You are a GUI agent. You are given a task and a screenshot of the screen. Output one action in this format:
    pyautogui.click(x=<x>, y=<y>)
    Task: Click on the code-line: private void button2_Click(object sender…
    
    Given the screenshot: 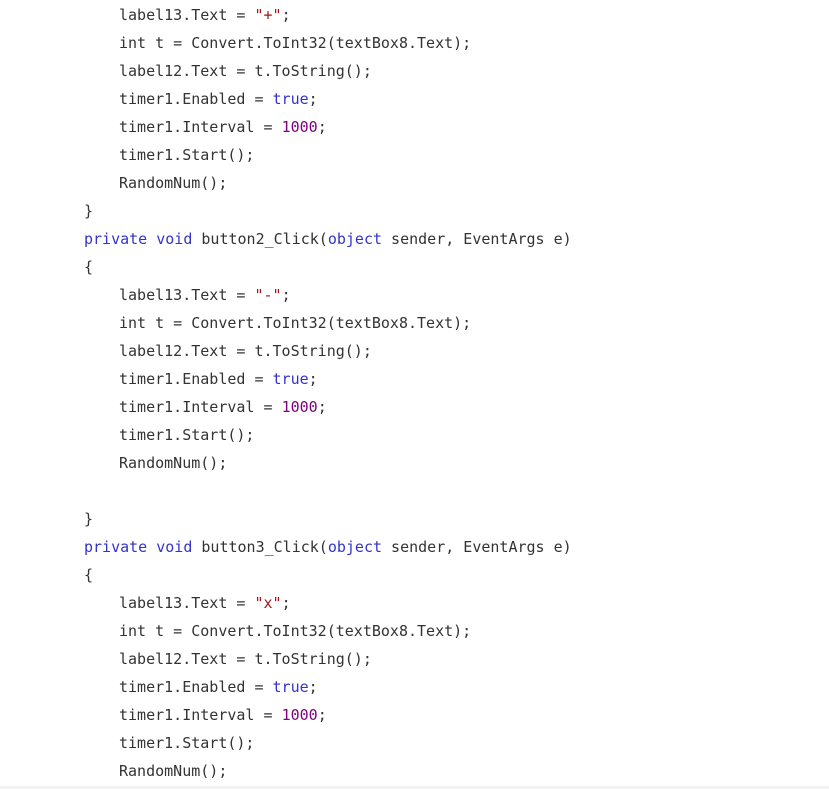 What is the action you would take?
    pyautogui.click(x=328, y=239)
    